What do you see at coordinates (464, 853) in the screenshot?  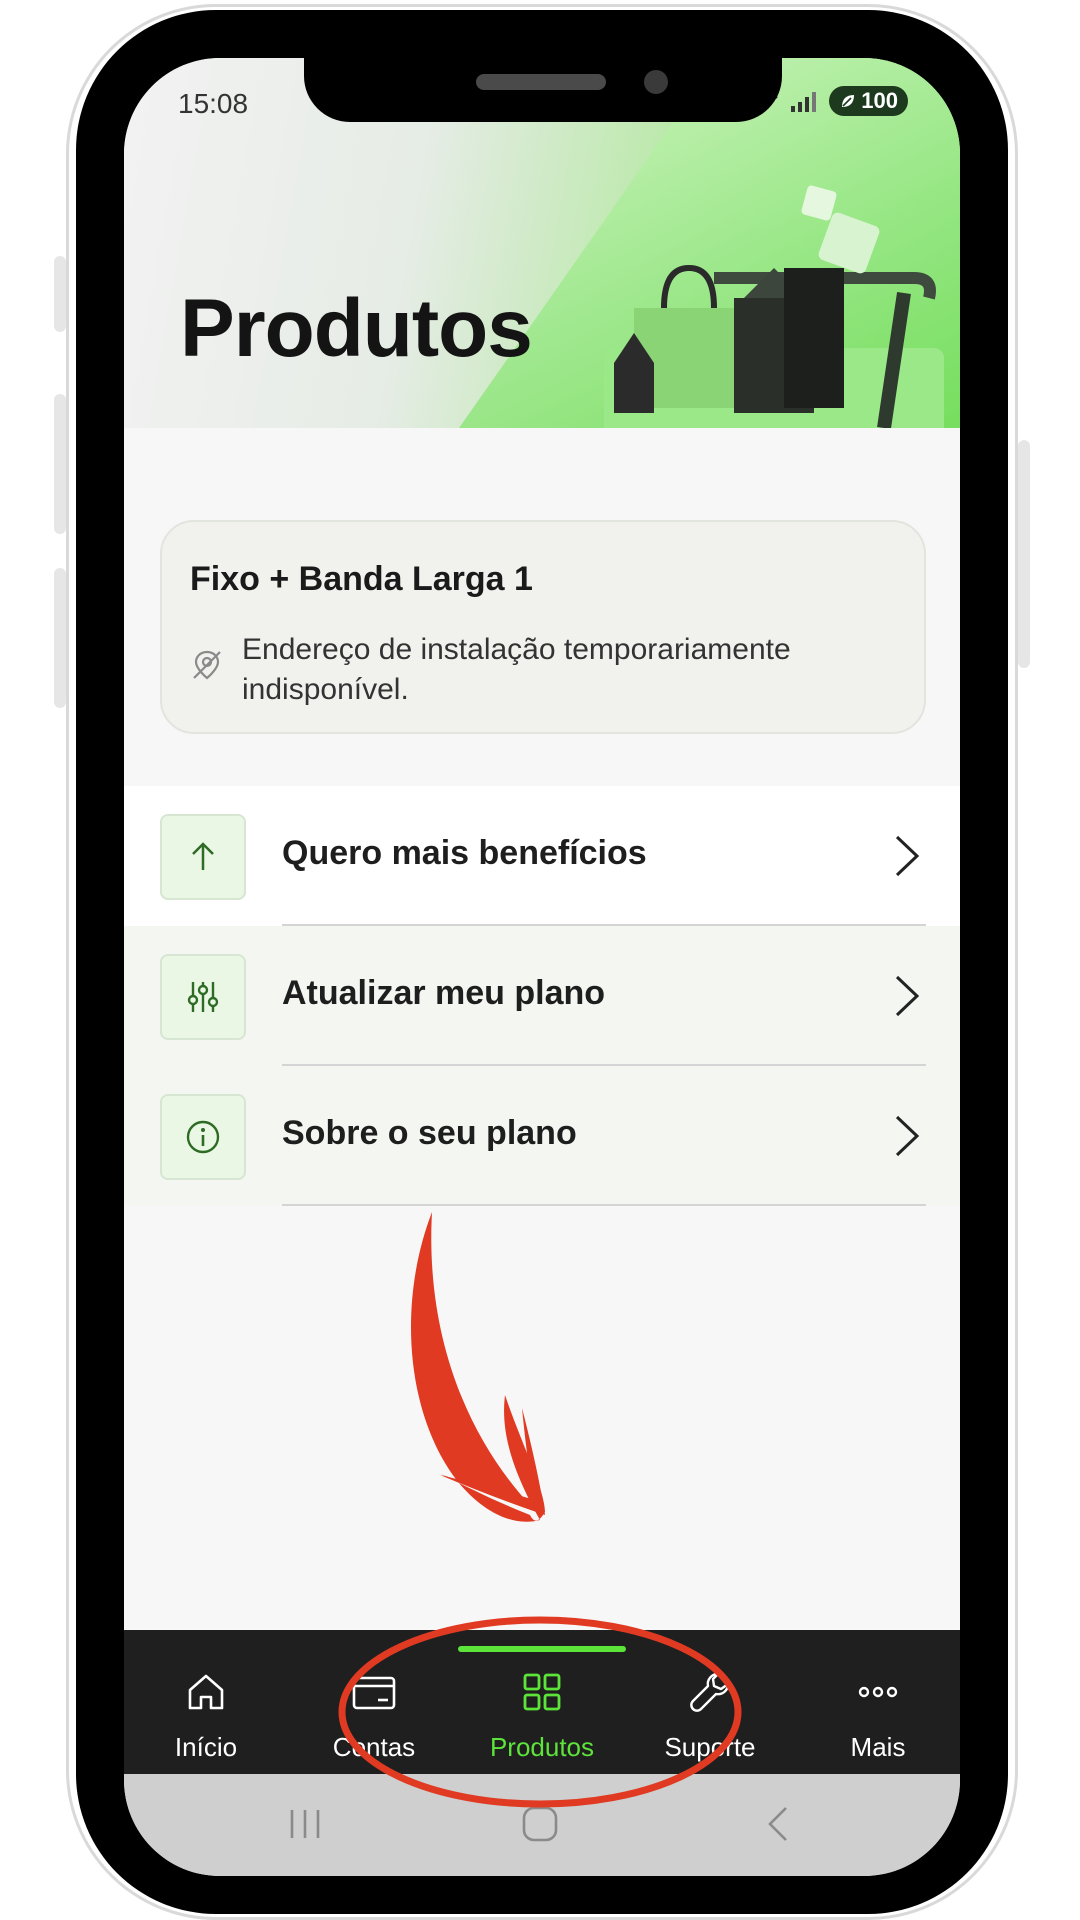 I see `menu-item-label: Quero mais benefícios` at bounding box center [464, 853].